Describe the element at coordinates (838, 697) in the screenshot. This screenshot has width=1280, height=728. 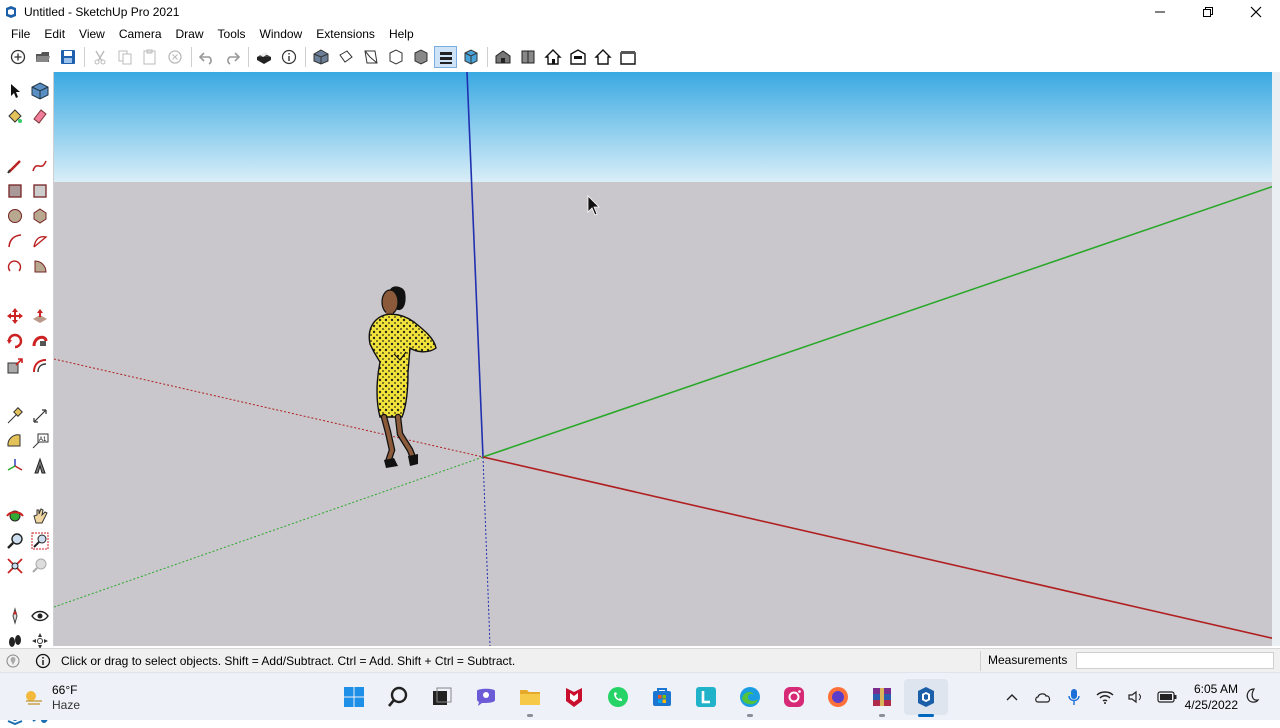
I see `firefox-button` at that location.